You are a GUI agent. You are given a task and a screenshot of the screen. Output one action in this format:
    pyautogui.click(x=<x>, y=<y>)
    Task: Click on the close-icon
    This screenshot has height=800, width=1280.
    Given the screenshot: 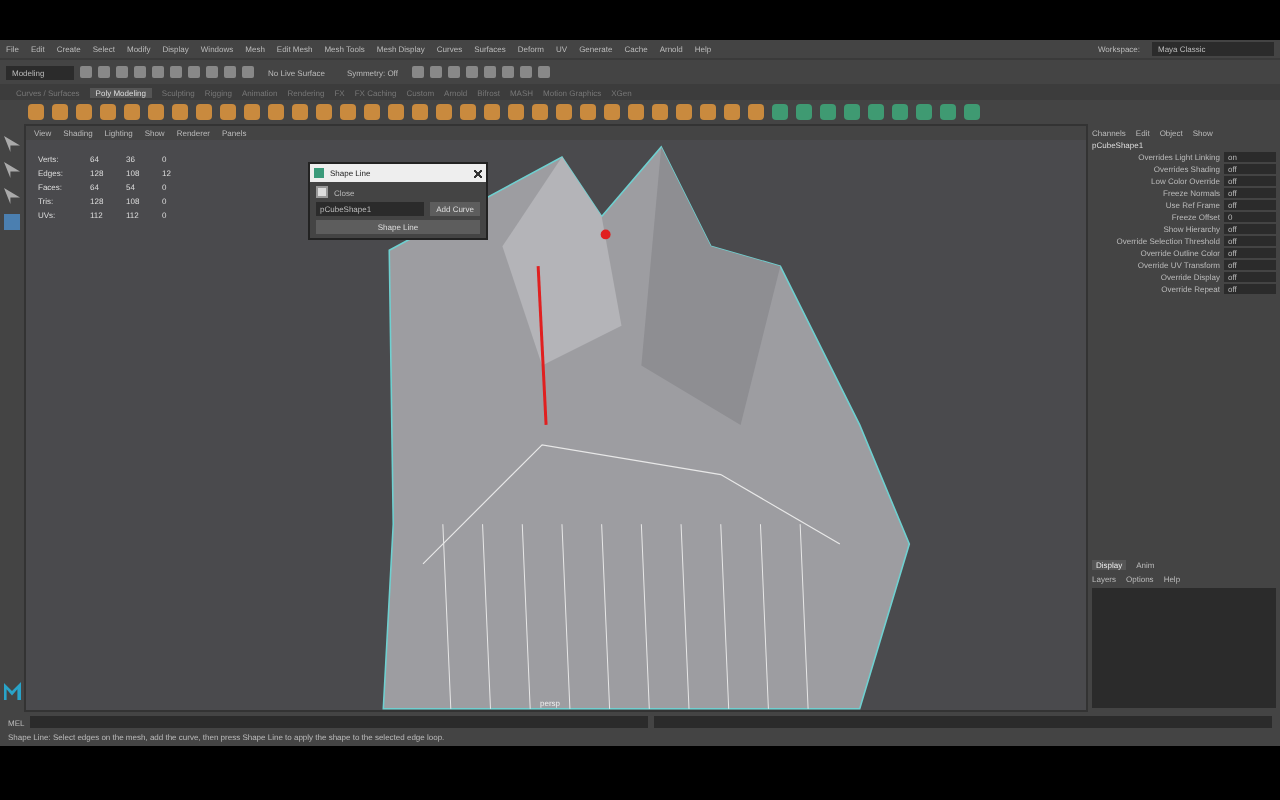 What is the action you would take?
    pyautogui.click(x=478, y=173)
    